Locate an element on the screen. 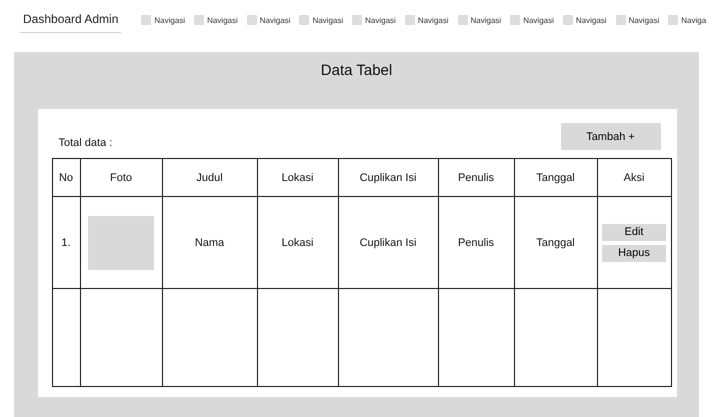  table-cell: Lokasi is located at coordinates (297, 242).